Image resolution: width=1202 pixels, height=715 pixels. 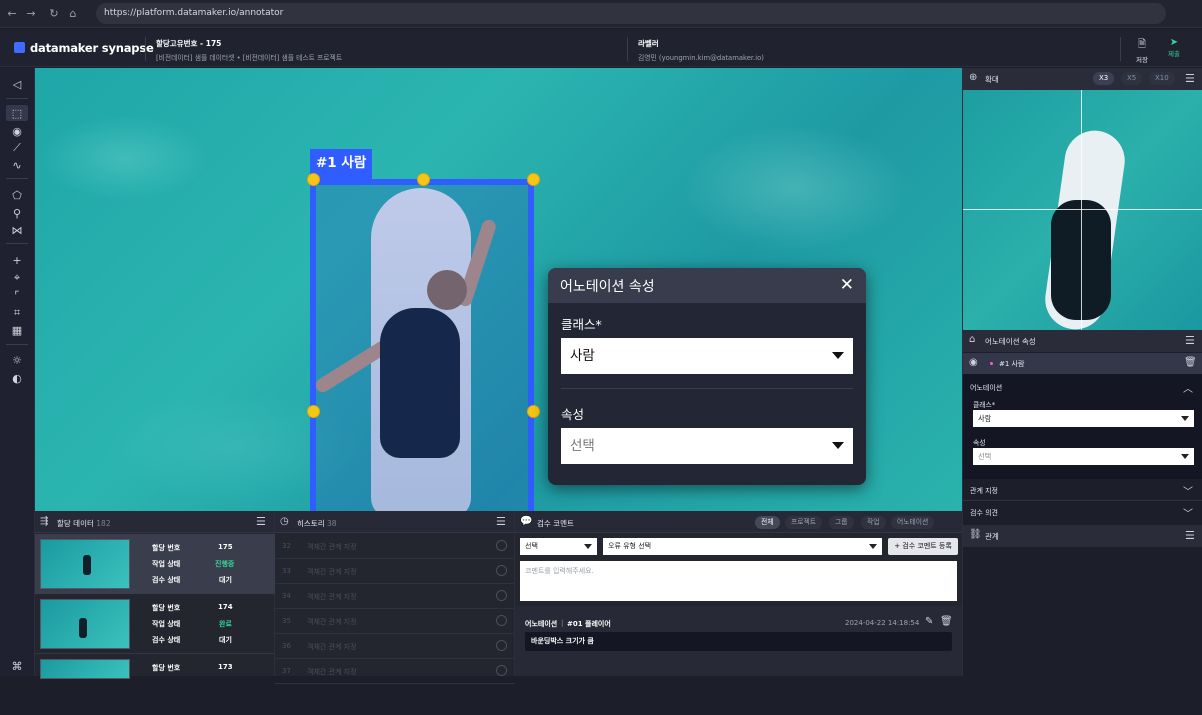 What do you see at coordinates (1082, 341) in the screenshot?
I see `props-header: ⌂ 어노테이션 속성 ☰` at bounding box center [1082, 341].